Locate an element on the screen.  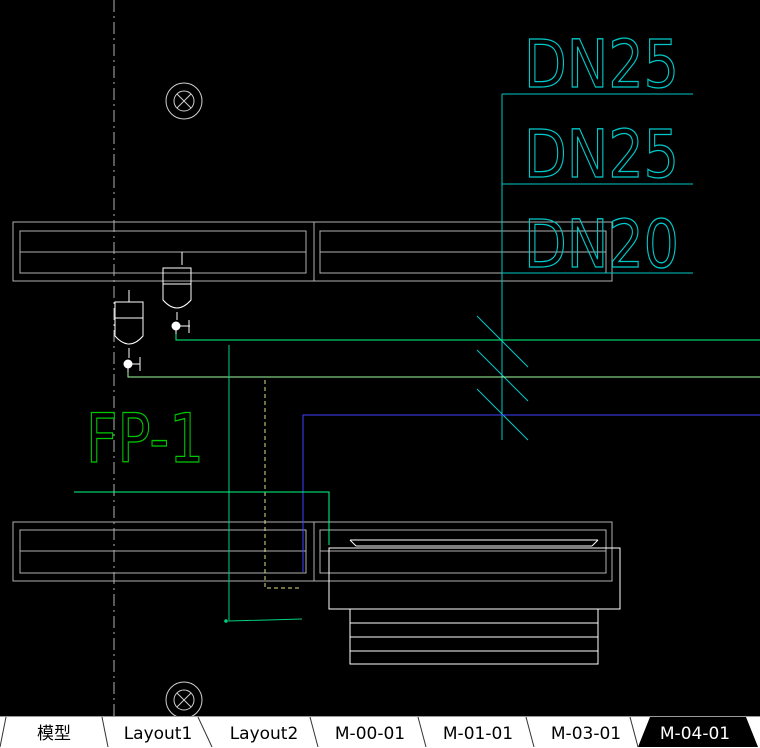
return-pipe-light-green is located at coordinates (443, 375).